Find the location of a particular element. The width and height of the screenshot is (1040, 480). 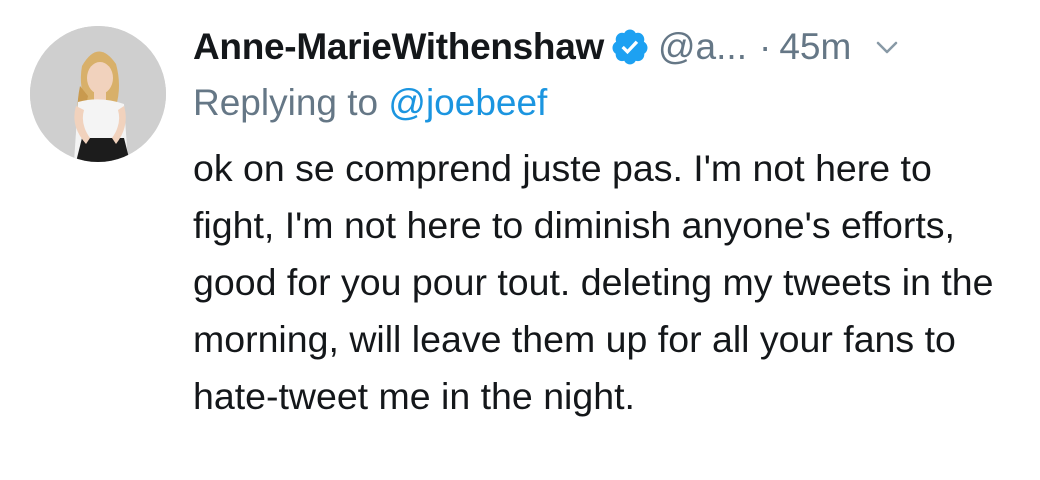

replying-to-handle-link: @joebeef is located at coordinates (467, 102).